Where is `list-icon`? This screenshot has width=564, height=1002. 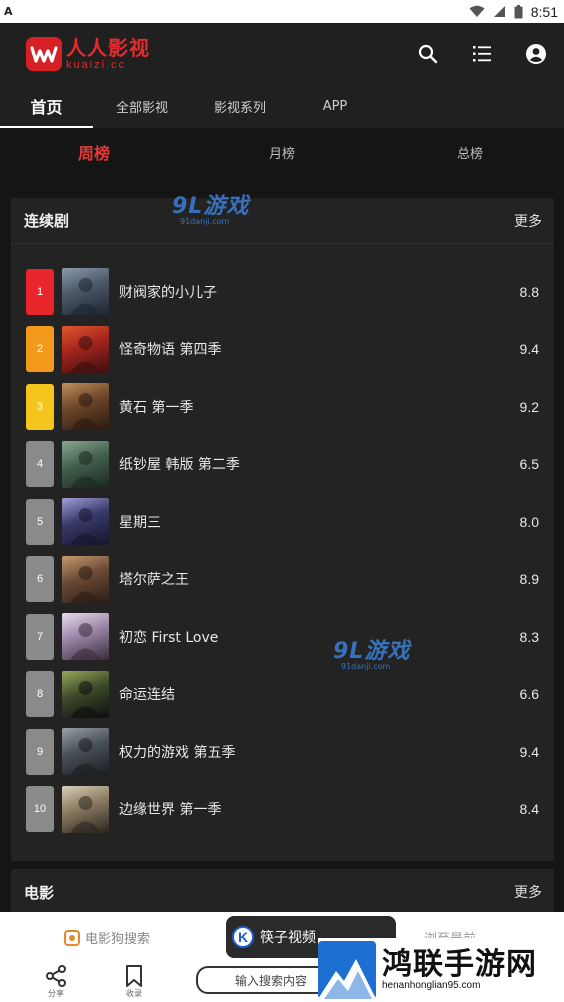 list-icon is located at coordinates (482, 54).